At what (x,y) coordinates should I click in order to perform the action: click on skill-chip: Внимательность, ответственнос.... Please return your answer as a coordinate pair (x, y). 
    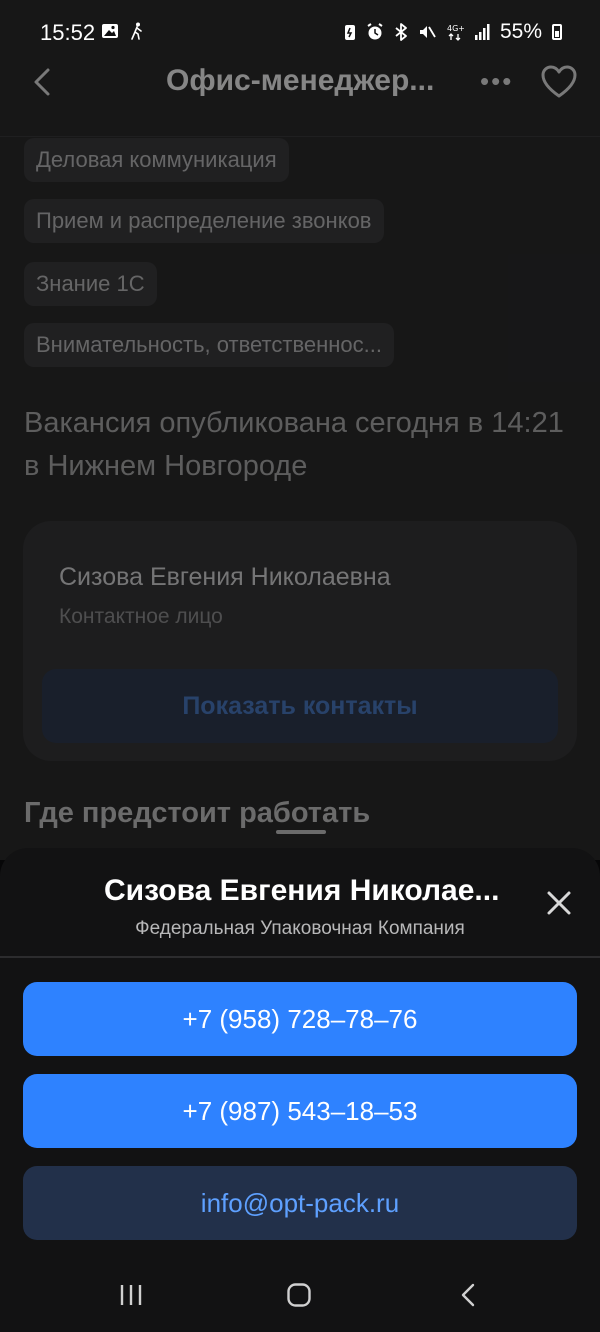
    Looking at the image, I should click on (209, 345).